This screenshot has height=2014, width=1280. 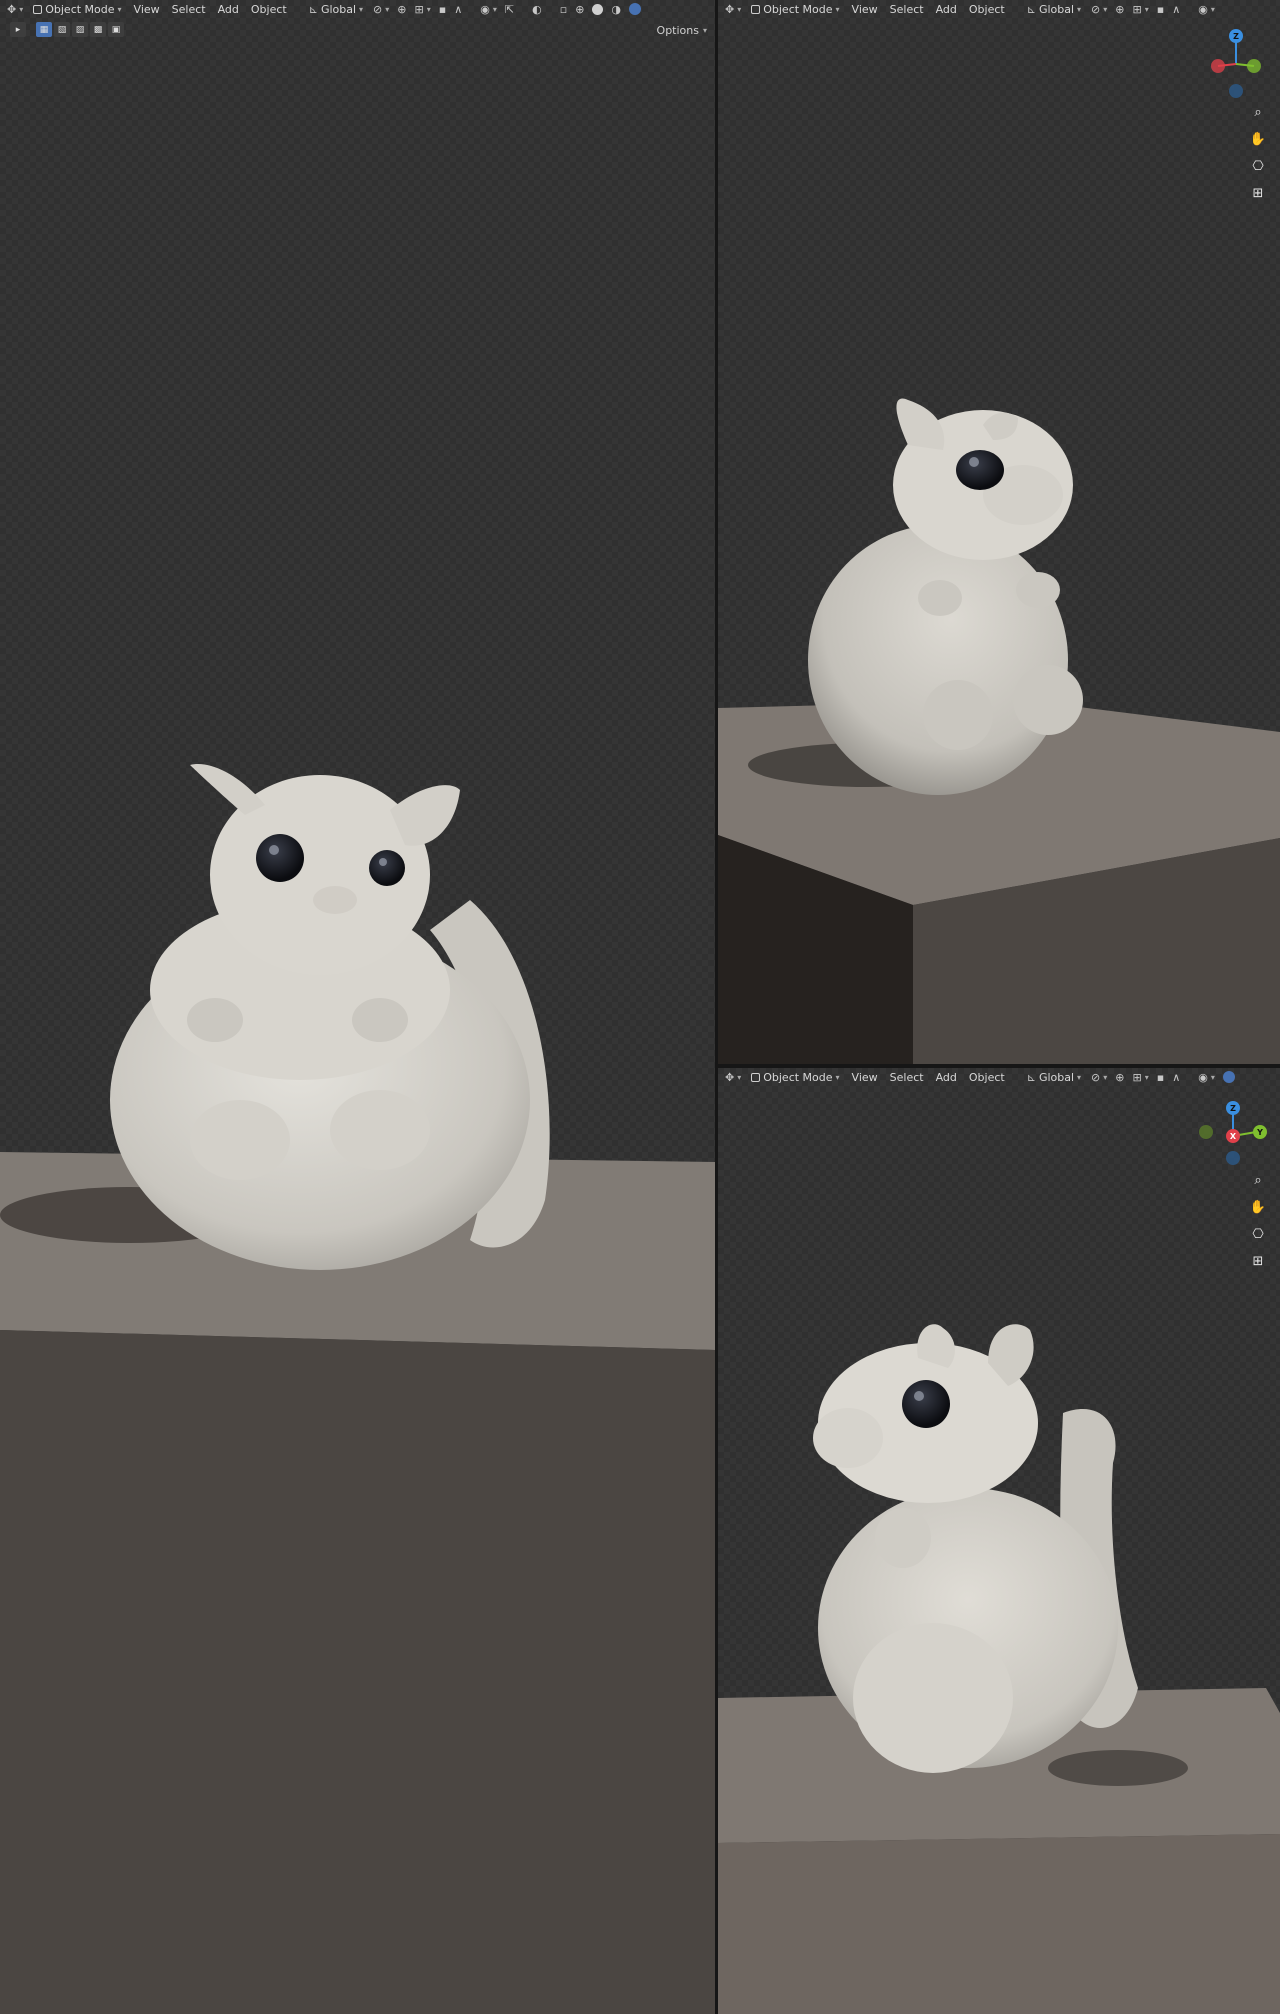 I want to click on options-dropdown: Options ▾, so click(x=682, y=30).